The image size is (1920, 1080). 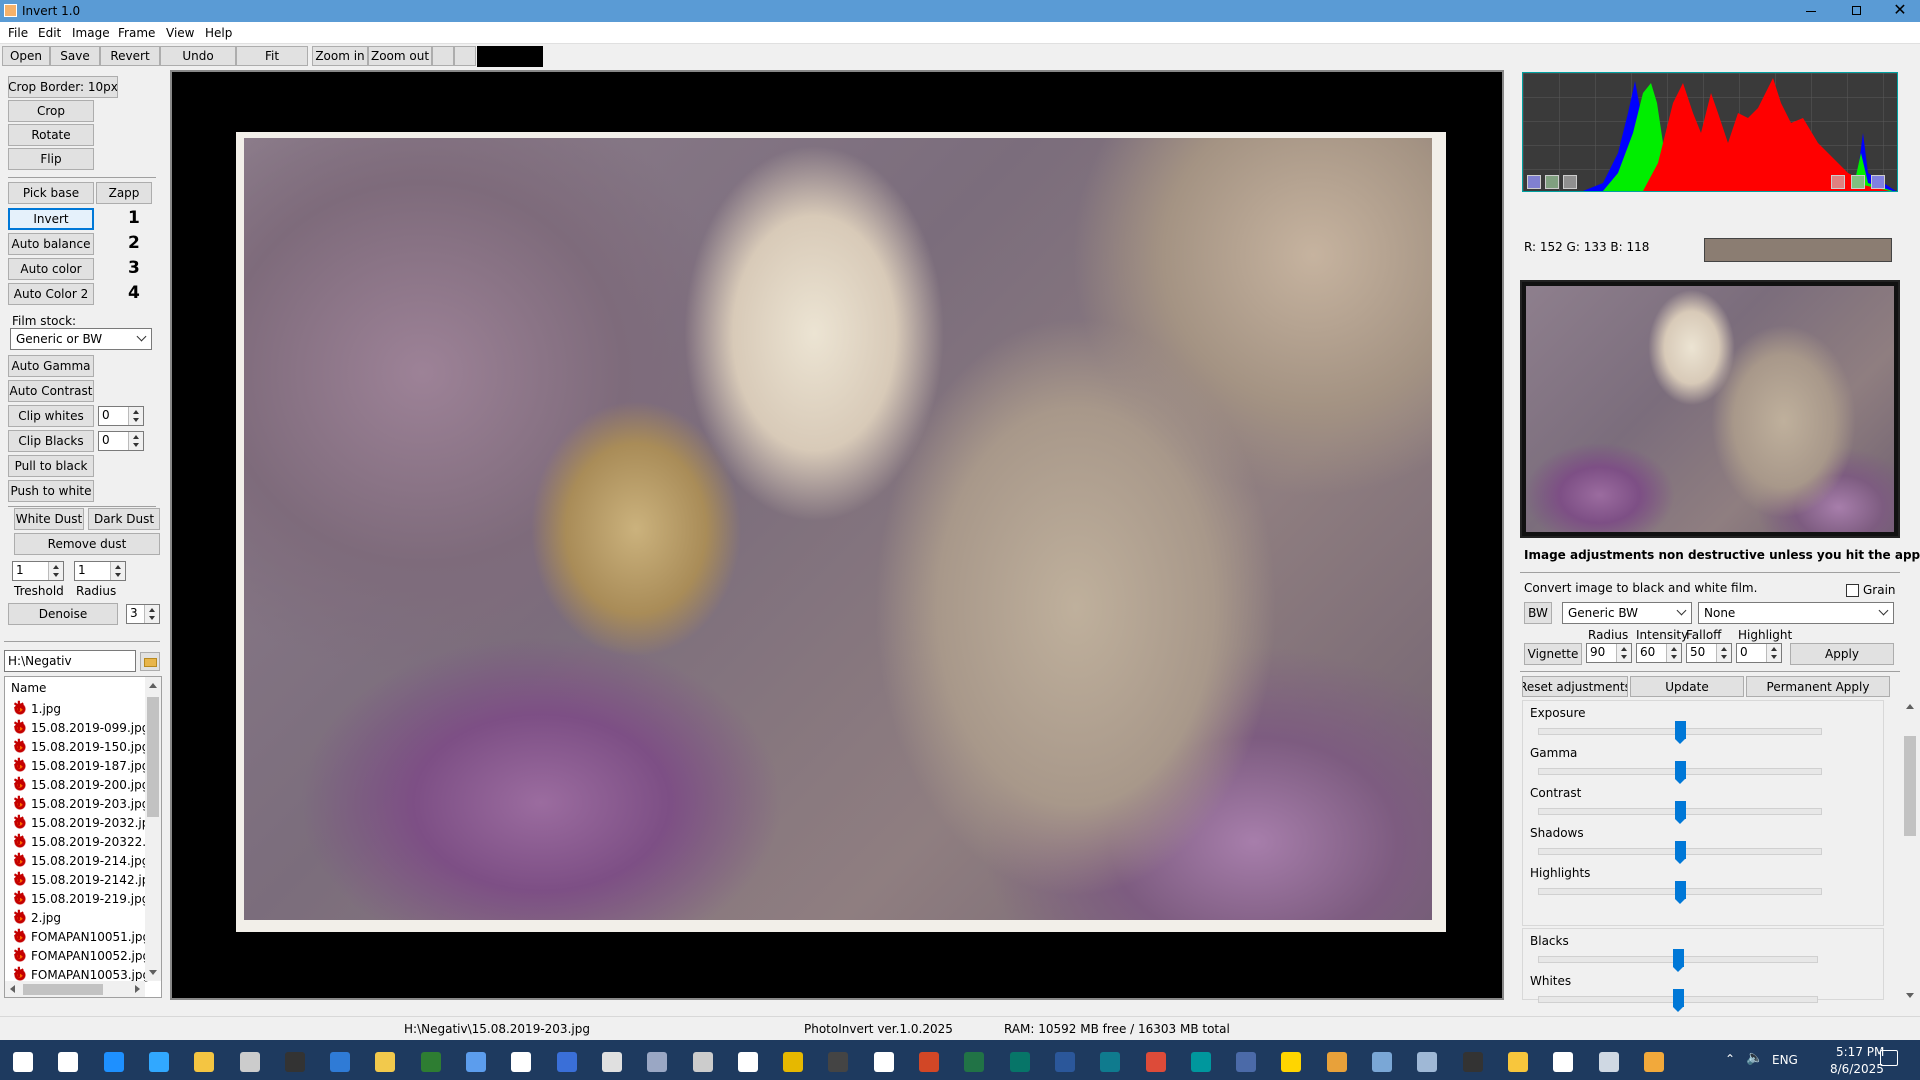 I want to click on filter-select: None, so click(x=1796, y=613).